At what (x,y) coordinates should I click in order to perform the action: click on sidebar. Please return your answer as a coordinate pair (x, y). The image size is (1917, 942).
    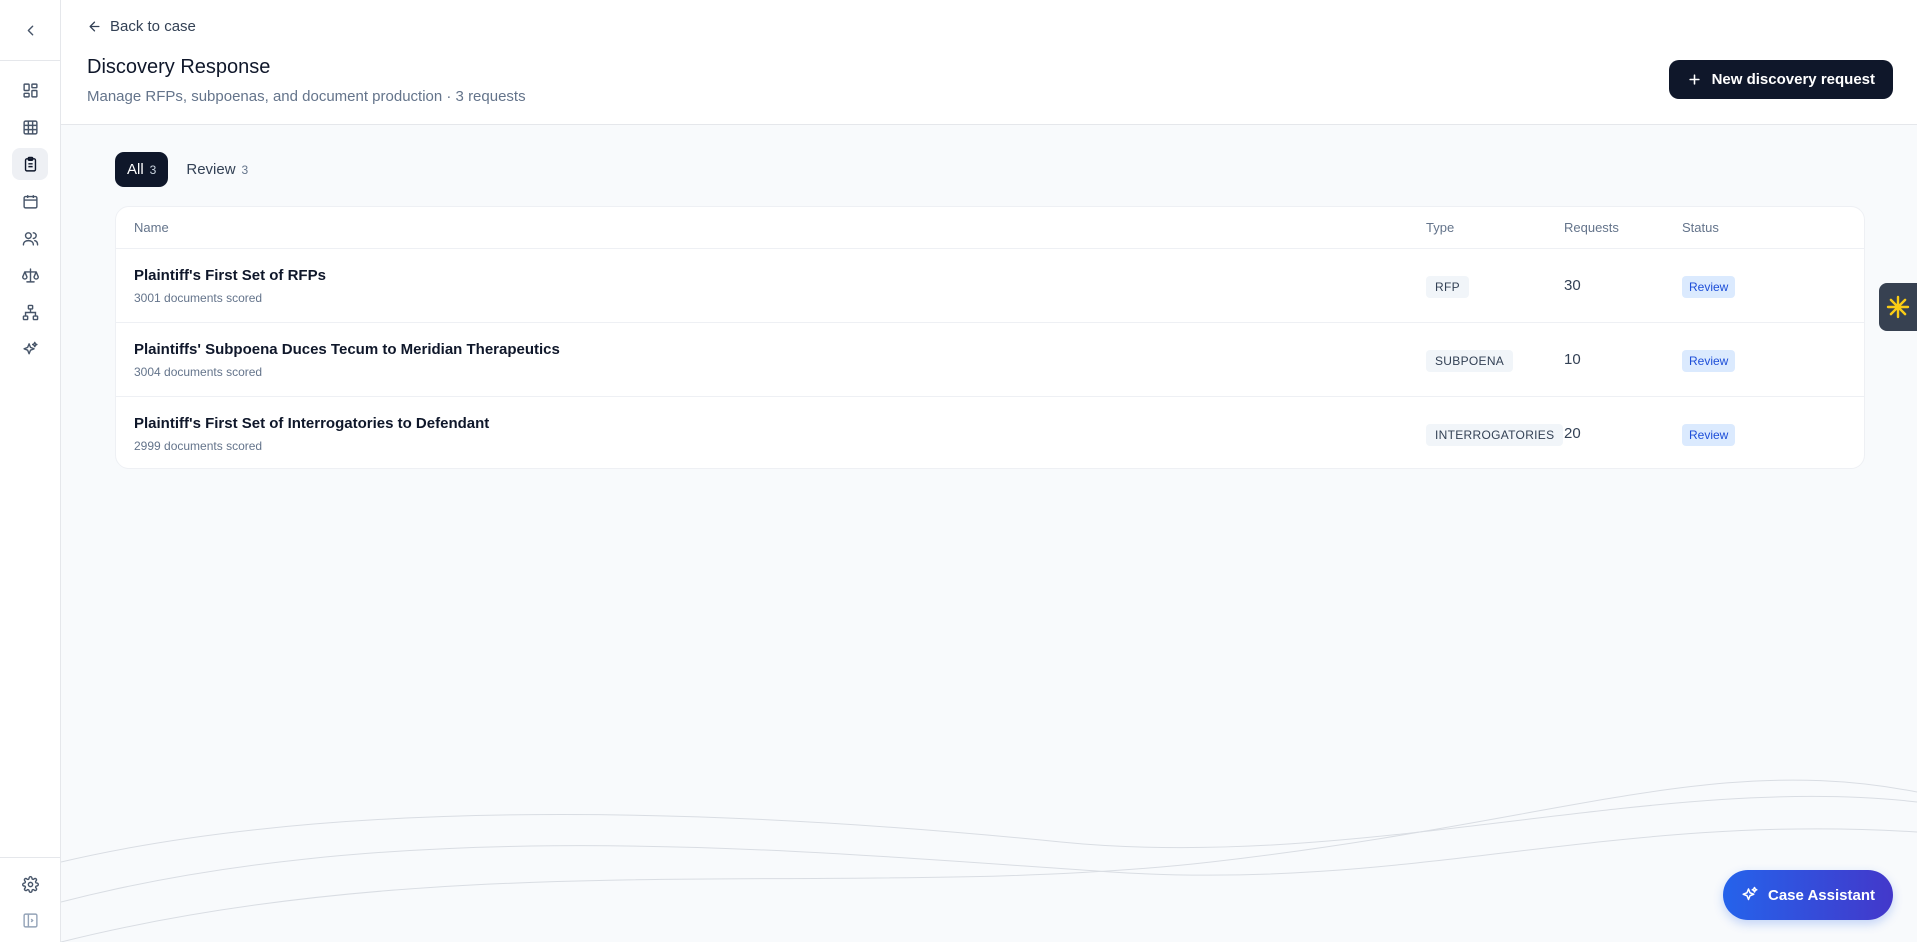
    Looking at the image, I should click on (30, 471).